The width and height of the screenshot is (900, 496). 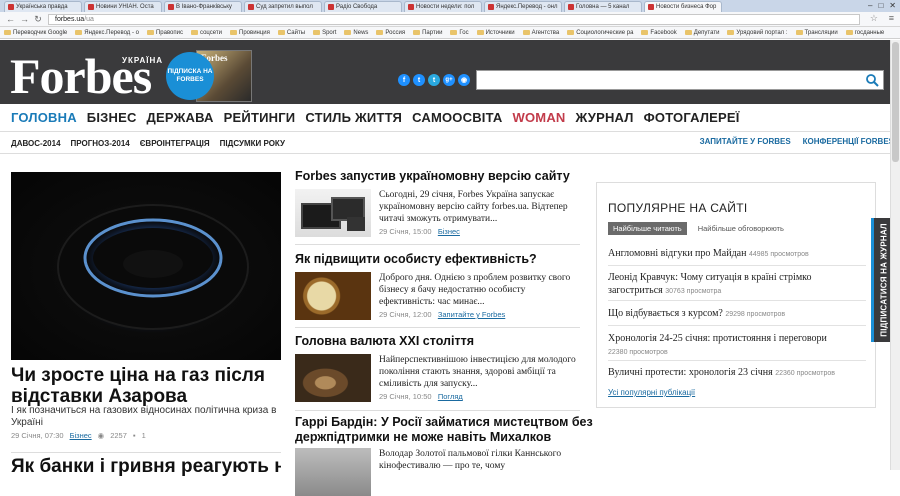 I want to click on browser-tab: Яндекс.Перевод - онл, so click(x=523, y=6).